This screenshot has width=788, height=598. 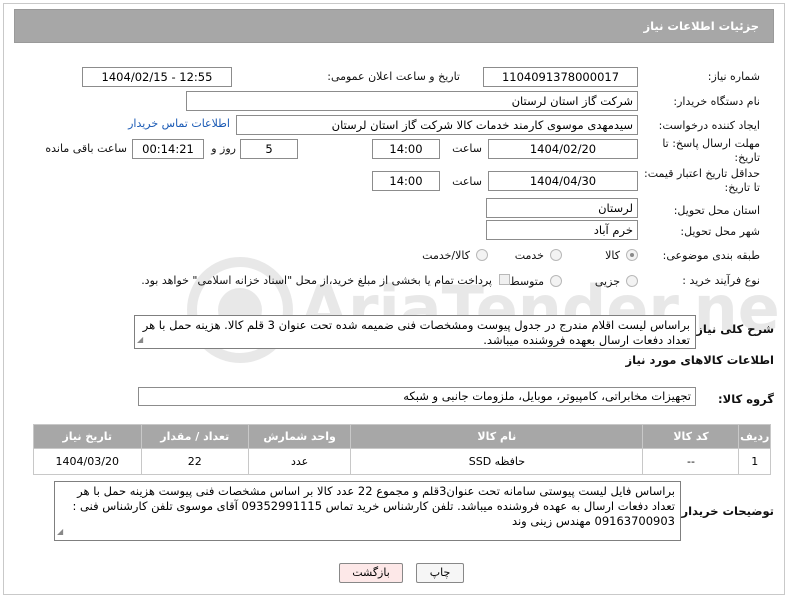 I want to click on back-button: بازگشت, so click(x=371, y=573).